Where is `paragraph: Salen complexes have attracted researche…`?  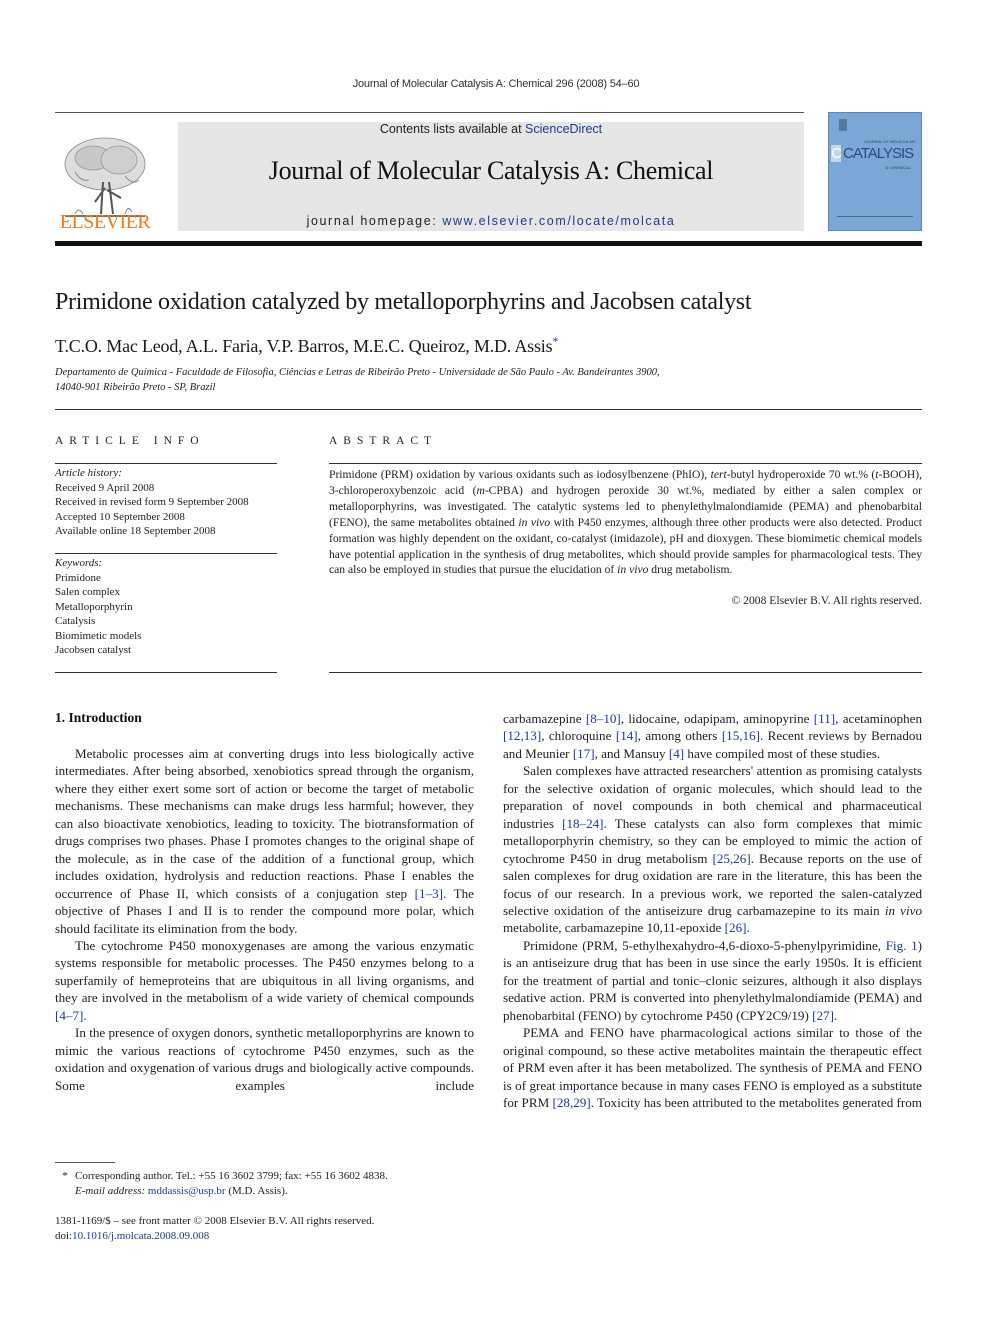 paragraph: Salen complexes have attracted researche… is located at coordinates (712, 849).